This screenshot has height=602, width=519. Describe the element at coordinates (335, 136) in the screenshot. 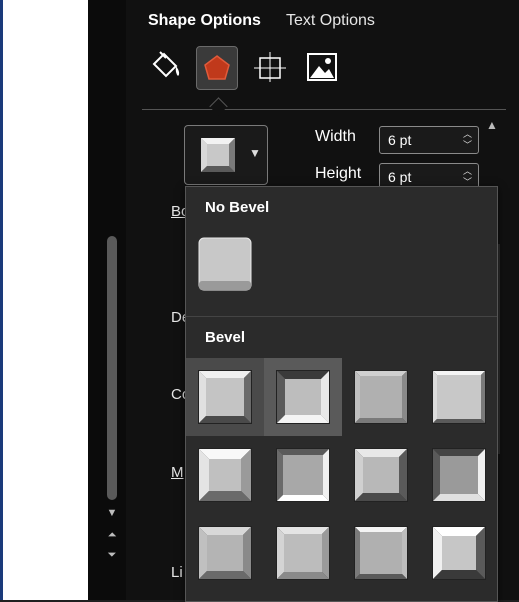

I see `bevel-width-label: Width` at that location.